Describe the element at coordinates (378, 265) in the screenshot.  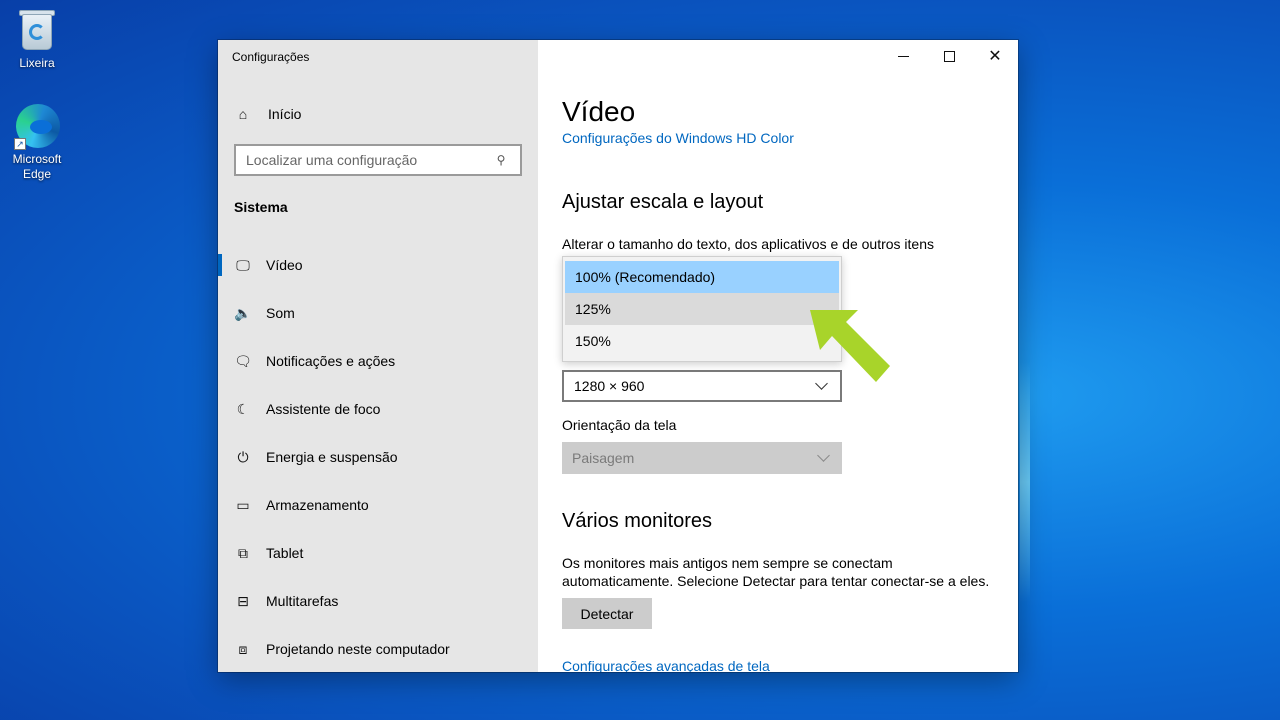
I see `sidebar-item-video: 🖵 Vídeo` at that location.